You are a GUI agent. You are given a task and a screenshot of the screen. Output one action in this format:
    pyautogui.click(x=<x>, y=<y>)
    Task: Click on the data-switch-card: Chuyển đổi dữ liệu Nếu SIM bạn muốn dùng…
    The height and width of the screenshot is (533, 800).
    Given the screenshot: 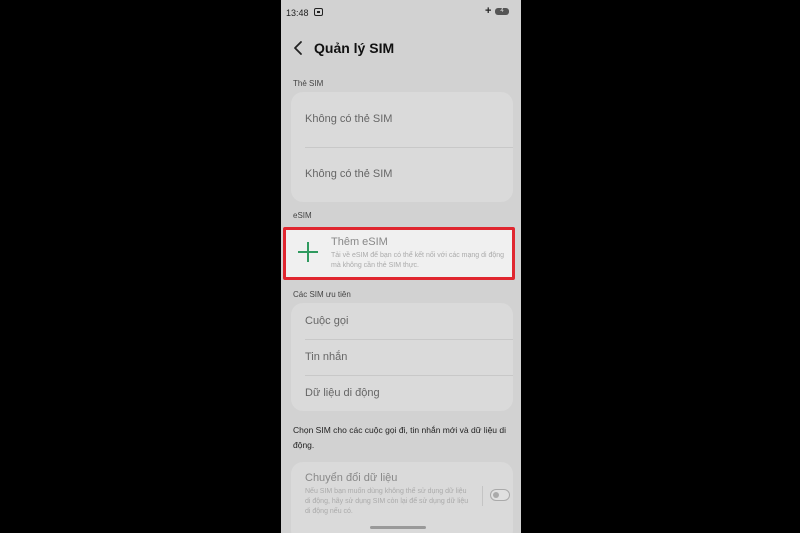 What is the action you would take?
    pyautogui.click(x=402, y=497)
    